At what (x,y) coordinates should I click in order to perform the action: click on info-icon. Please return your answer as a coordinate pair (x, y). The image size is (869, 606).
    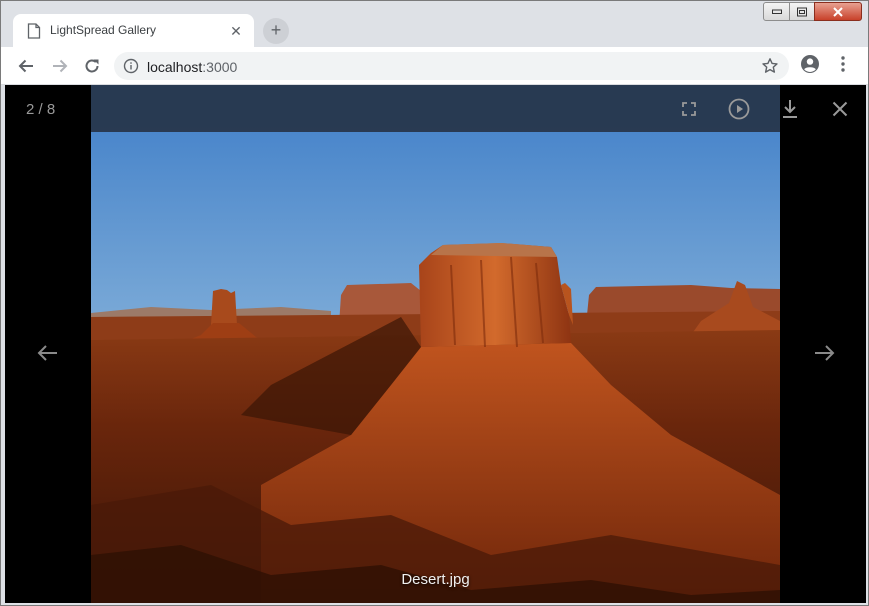
    Looking at the image, I should click on (131, 66).